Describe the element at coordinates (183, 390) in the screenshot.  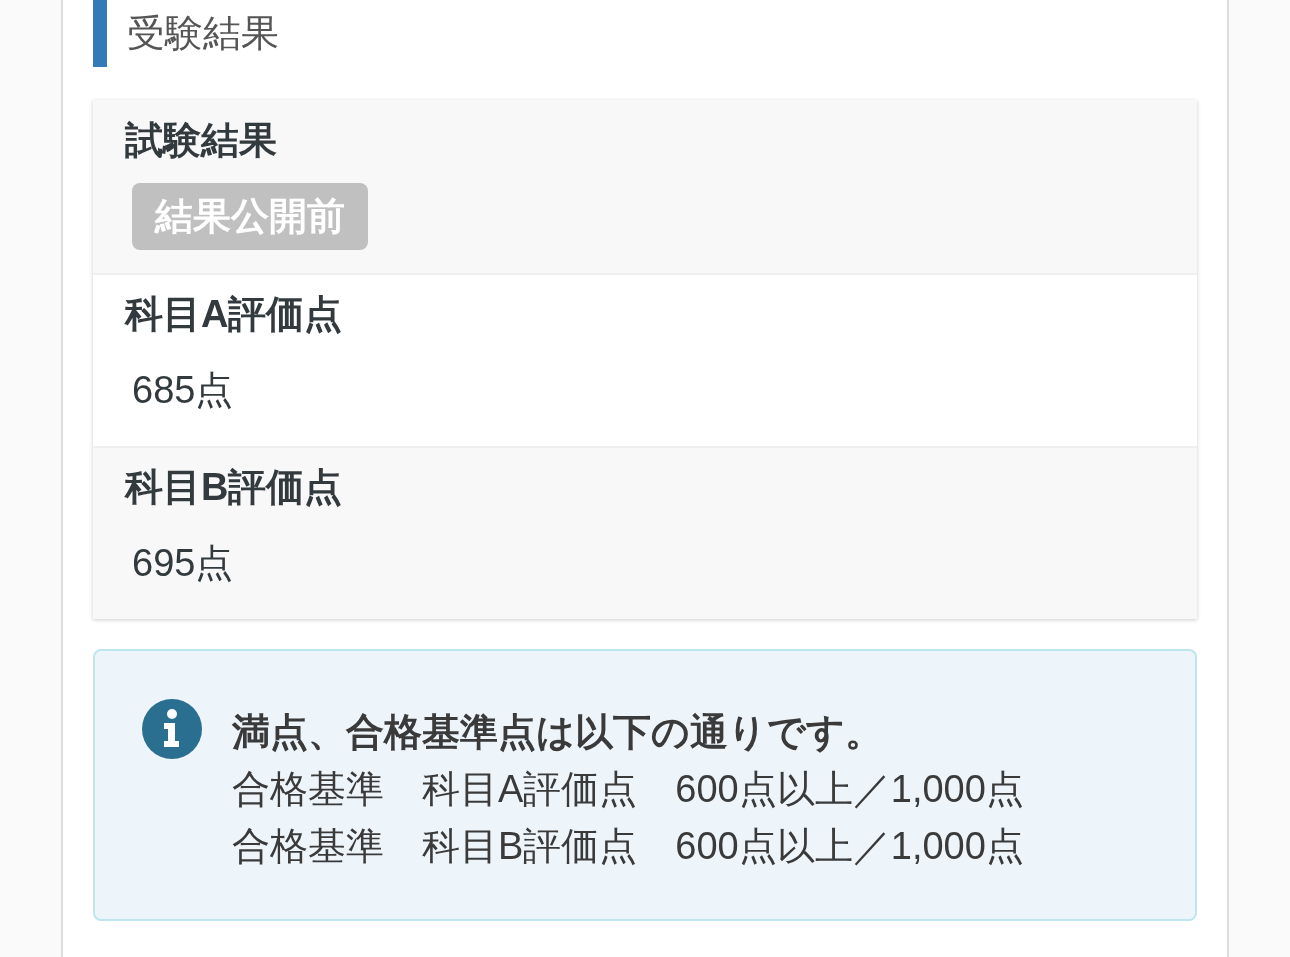
I see `score-value: 685点` at that location.